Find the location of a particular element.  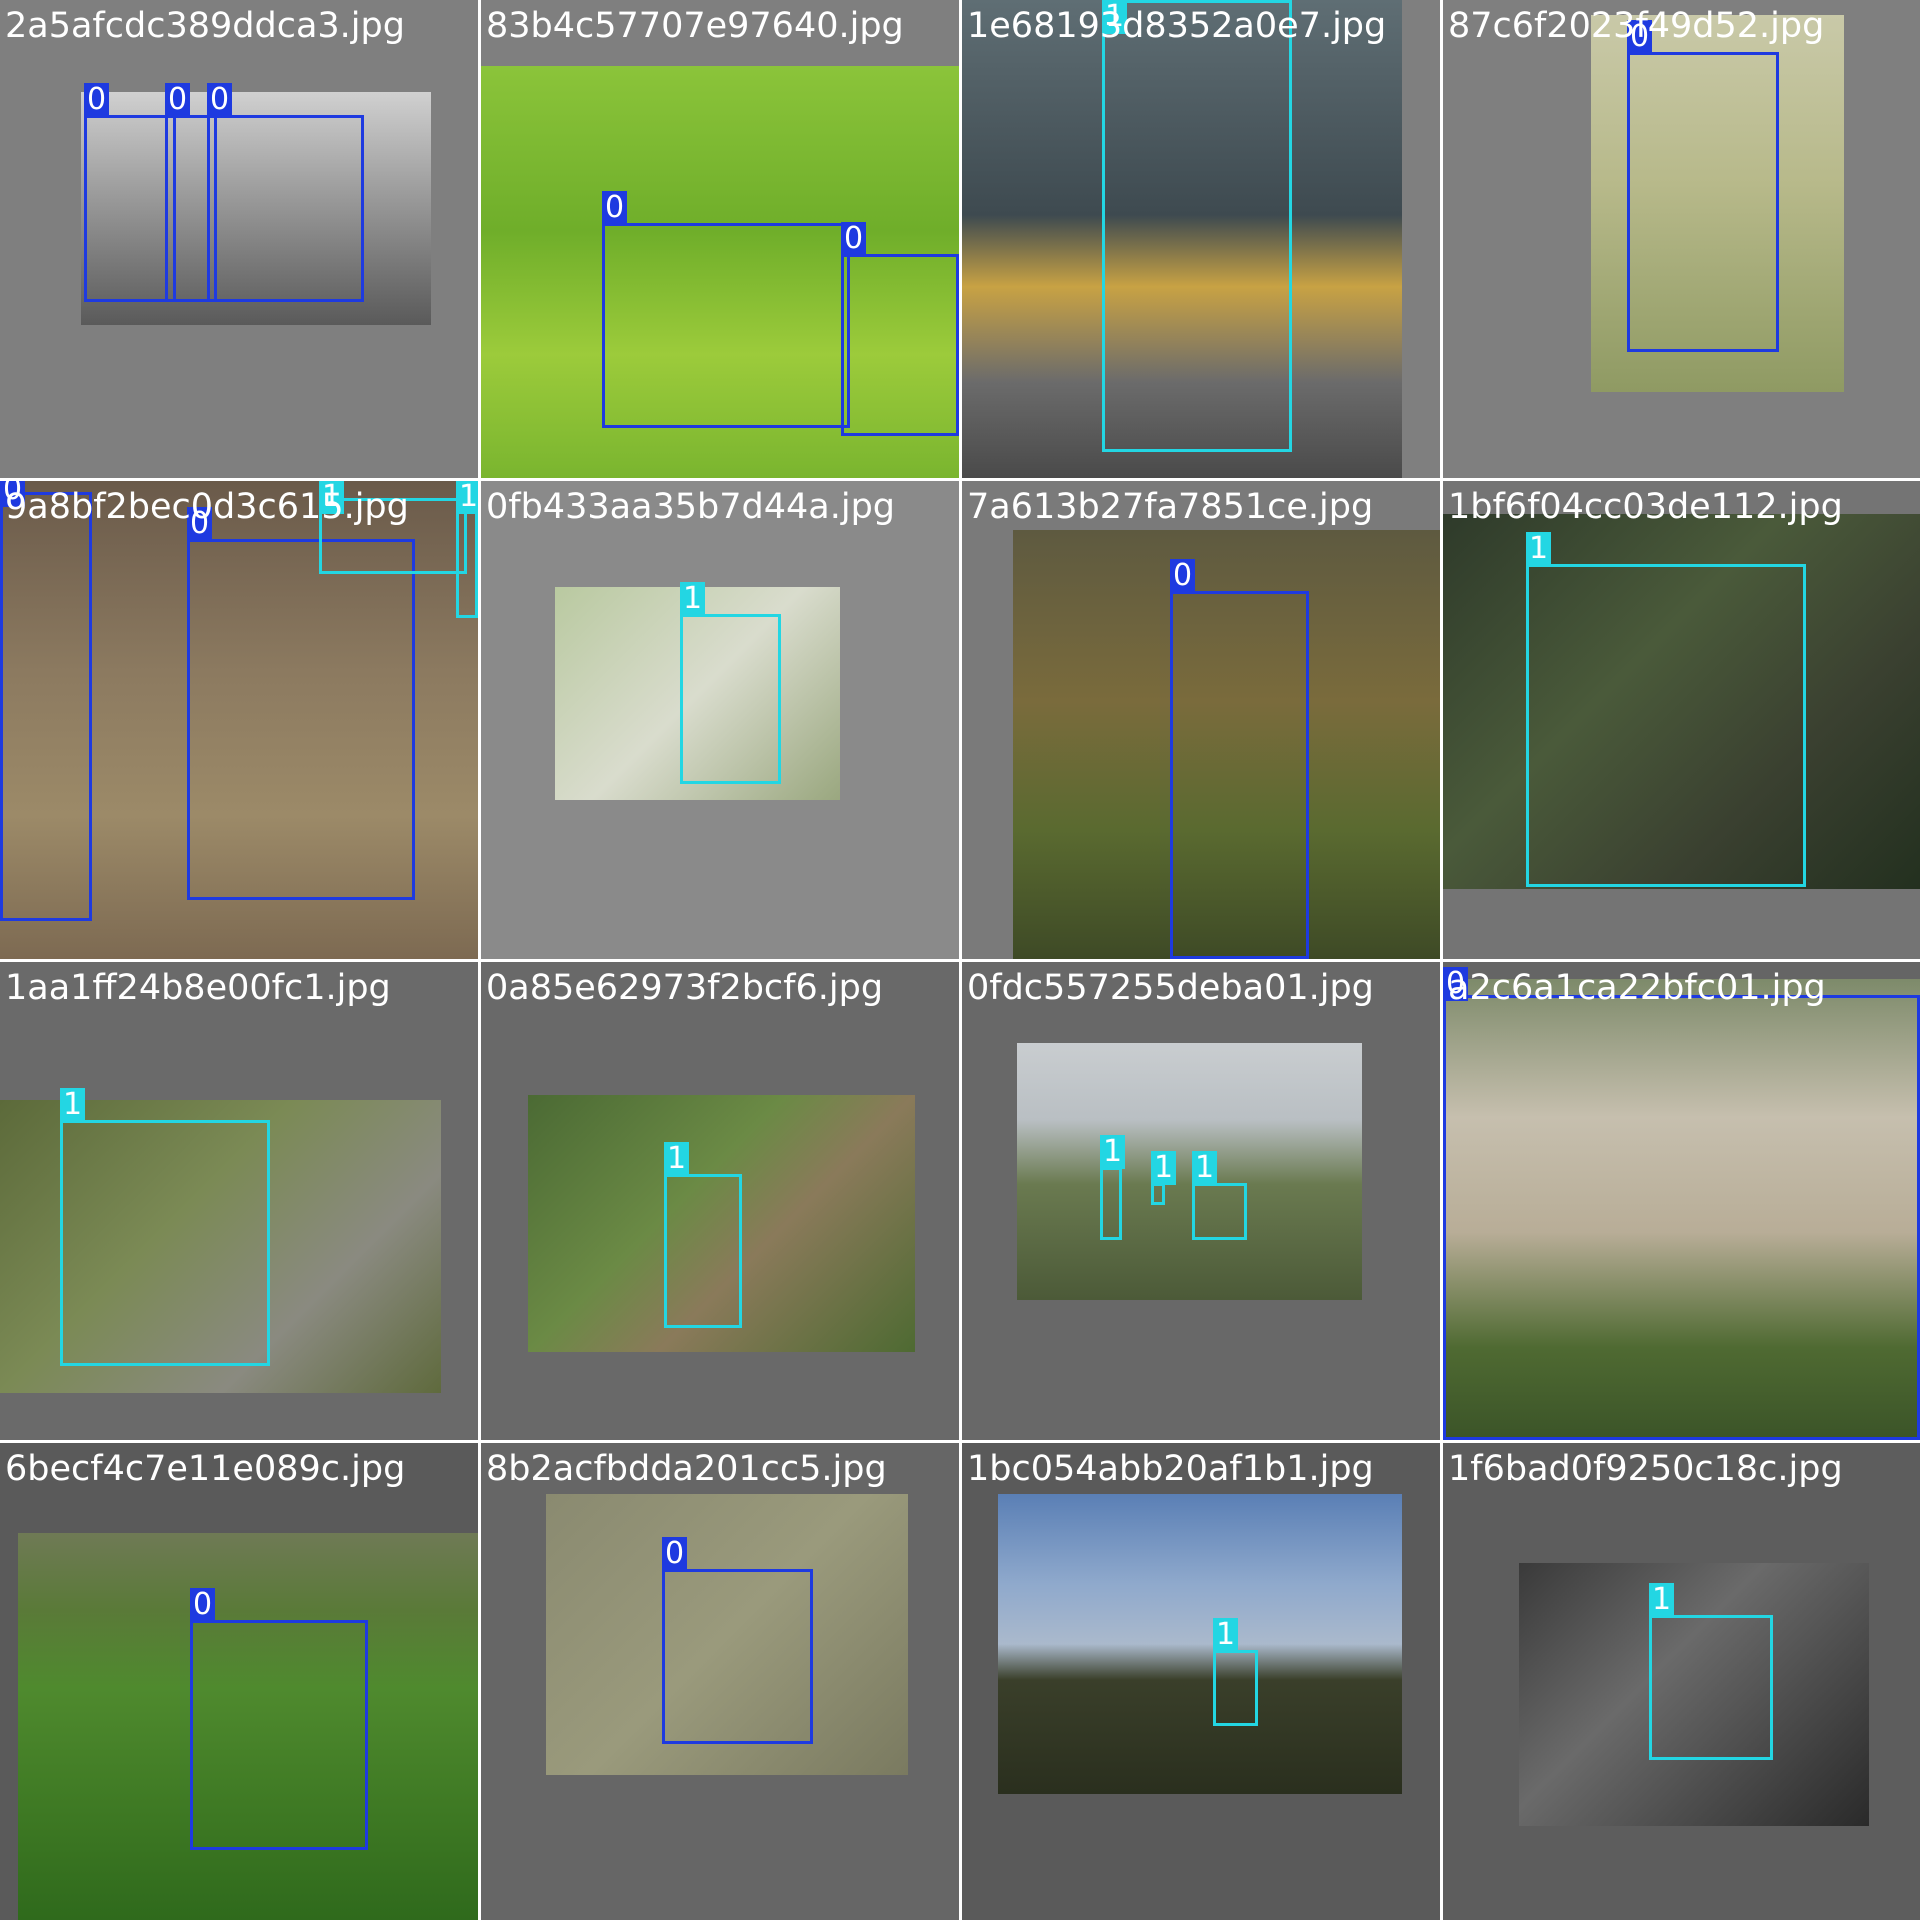

tile: 87c6f2023f49d52.jpg 0 is located at coordinates (1681, 239).